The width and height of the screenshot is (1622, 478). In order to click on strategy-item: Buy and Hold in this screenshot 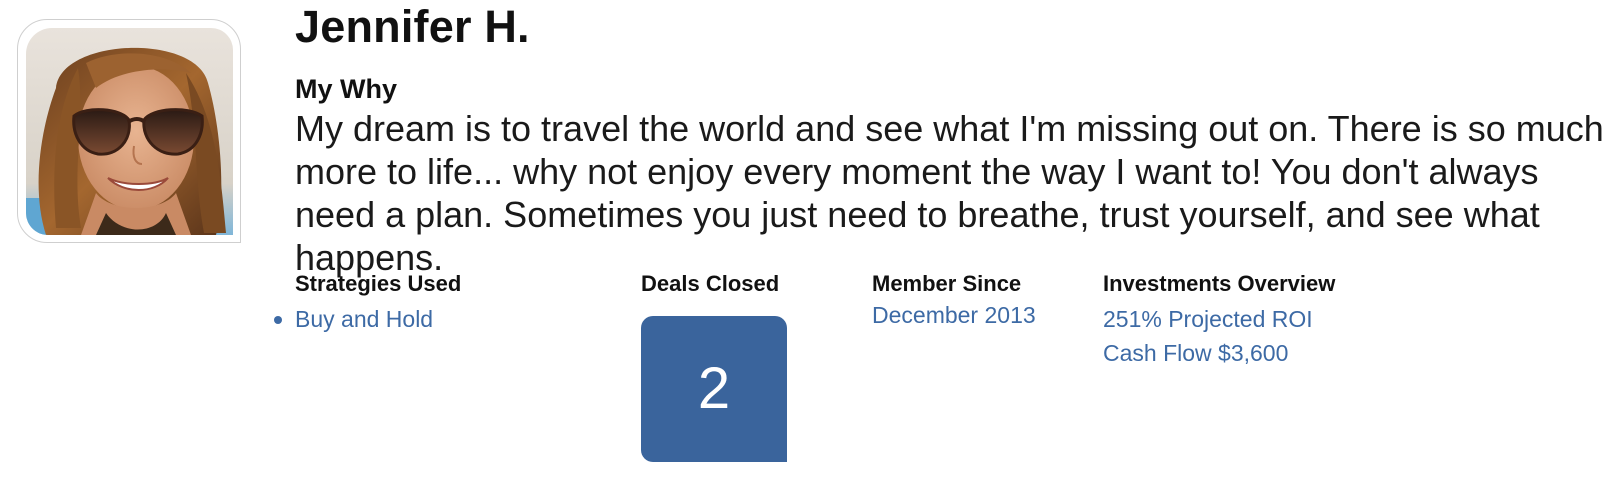, I will do `click(354, 319)`.